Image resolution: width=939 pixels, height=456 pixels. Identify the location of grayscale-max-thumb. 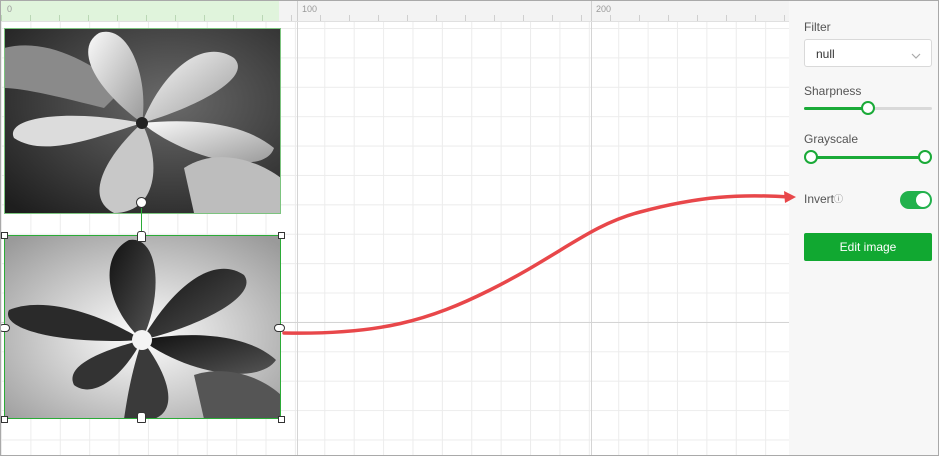
(925, 157).